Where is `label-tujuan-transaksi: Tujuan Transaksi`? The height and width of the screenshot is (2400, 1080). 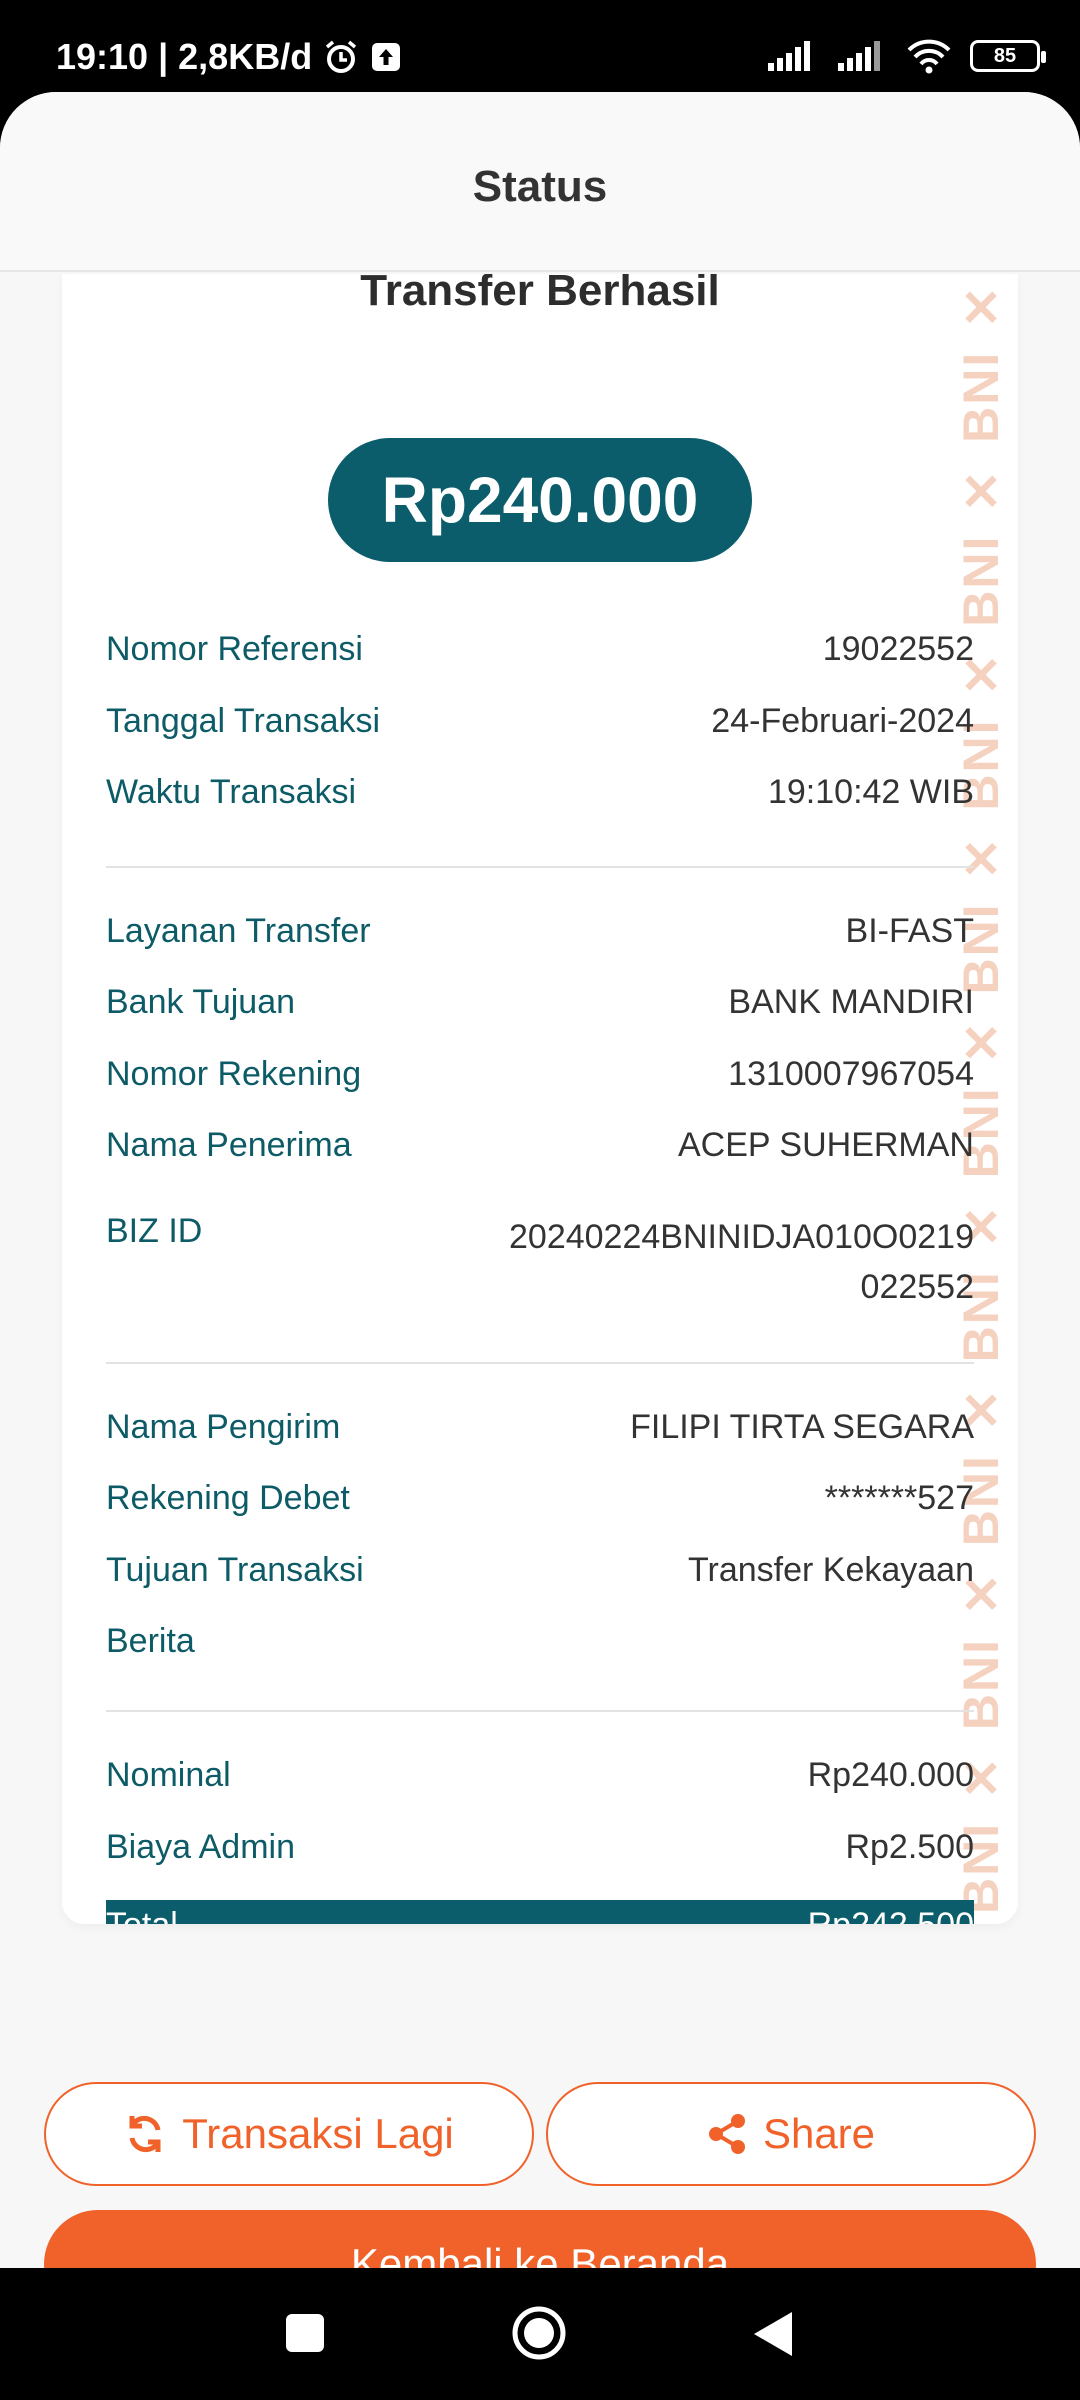 label-tujuan-transaksi: Tujuan Transaksi is located at coordinates (235, 1570).